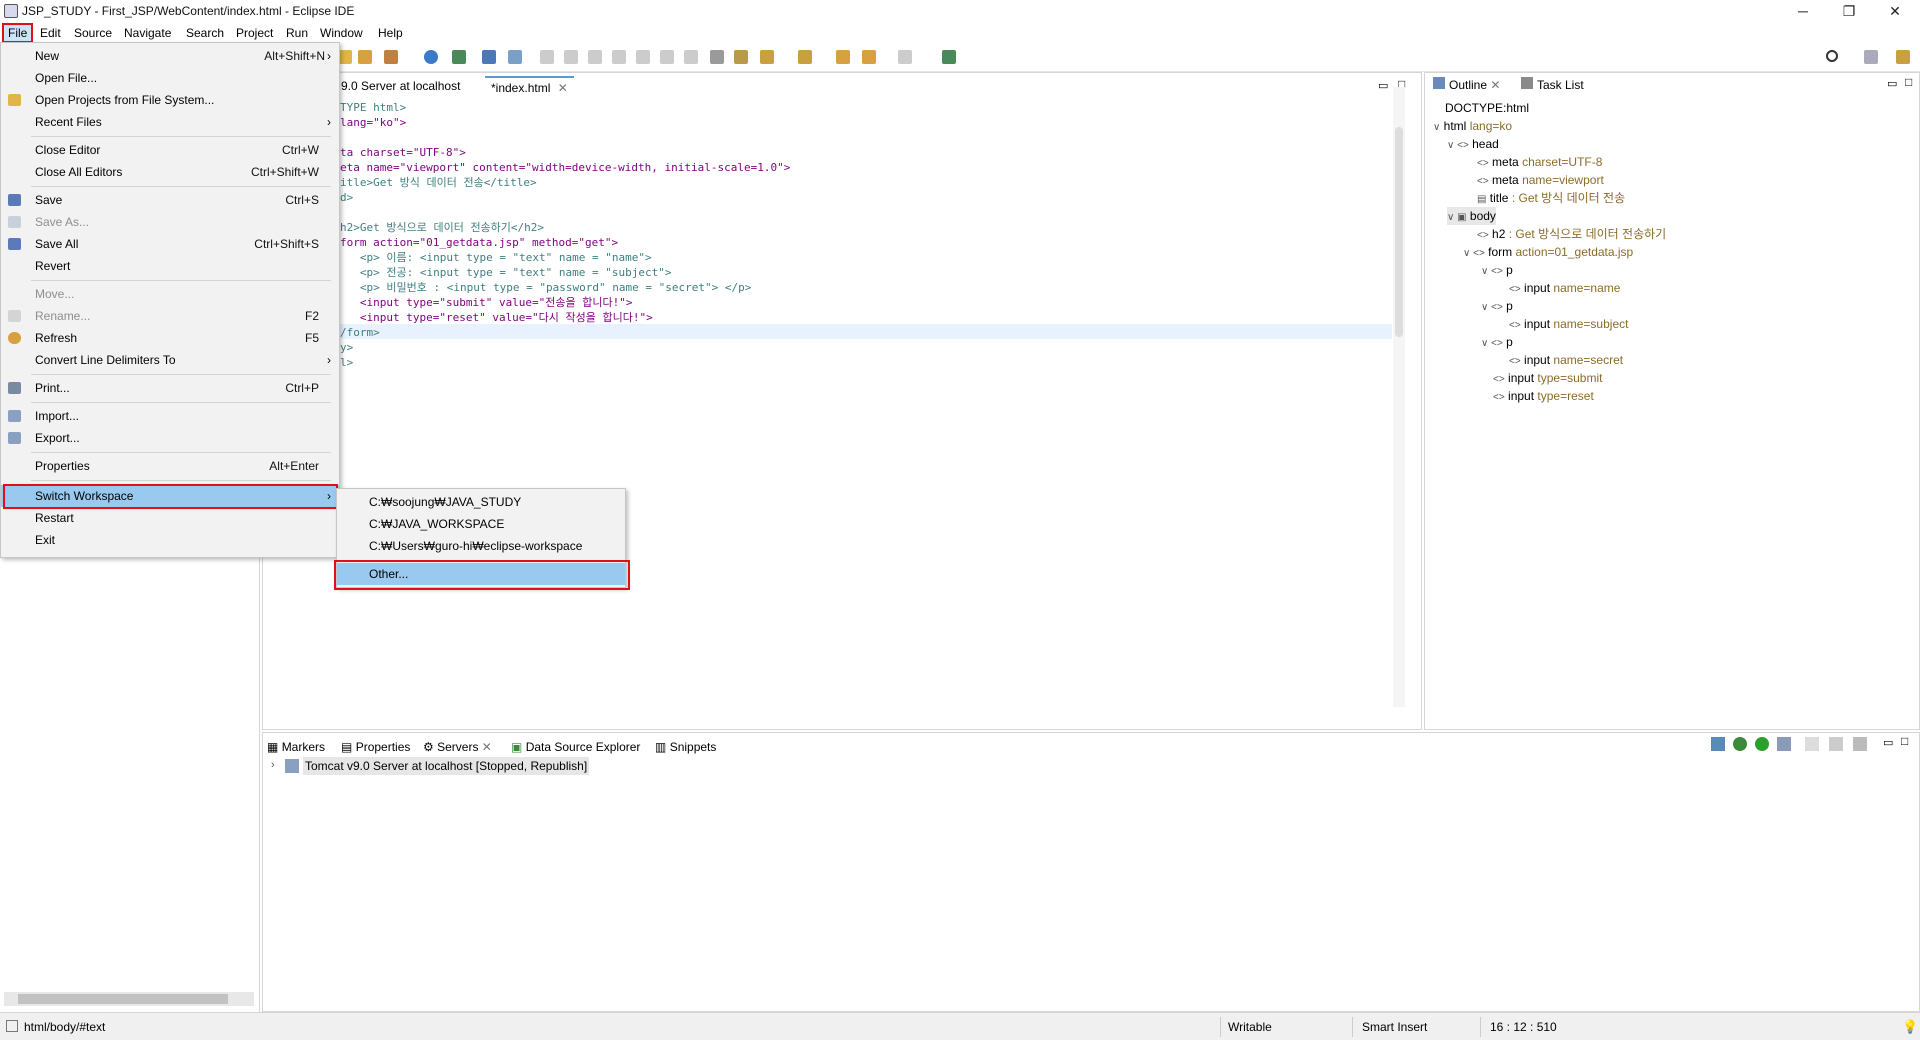 The image size is (1920, 1040). I want to click on menu-item-convert-line-delimiters: Convert Line Delimiters To ›, so click(170, 360).